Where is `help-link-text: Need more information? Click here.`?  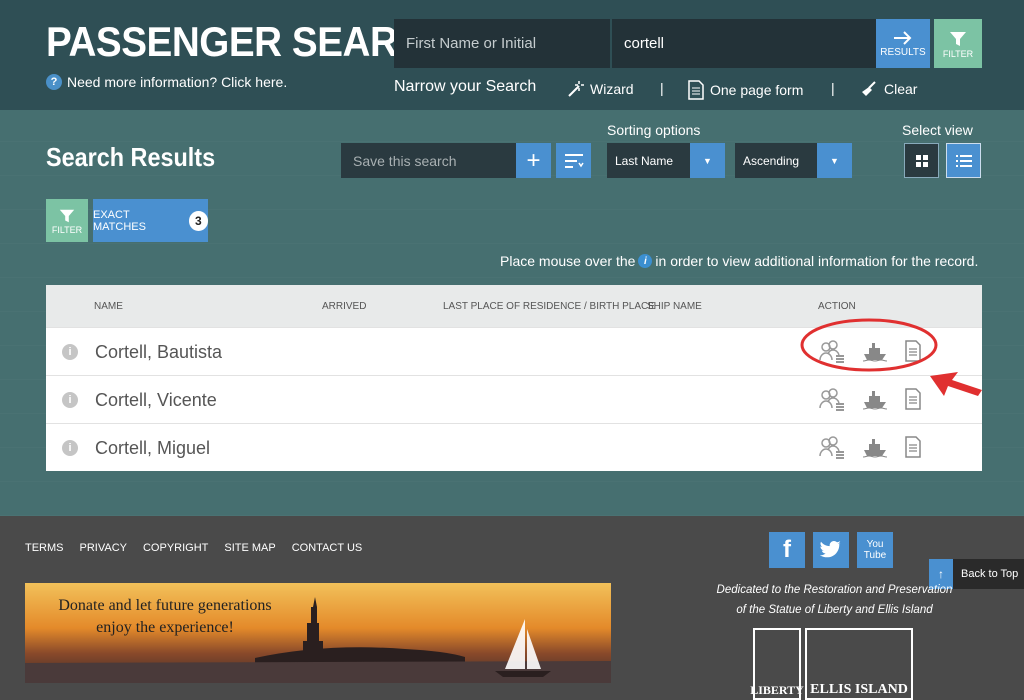 help-link-text: Need more information? Click here. is located at coordinates (177, 82).